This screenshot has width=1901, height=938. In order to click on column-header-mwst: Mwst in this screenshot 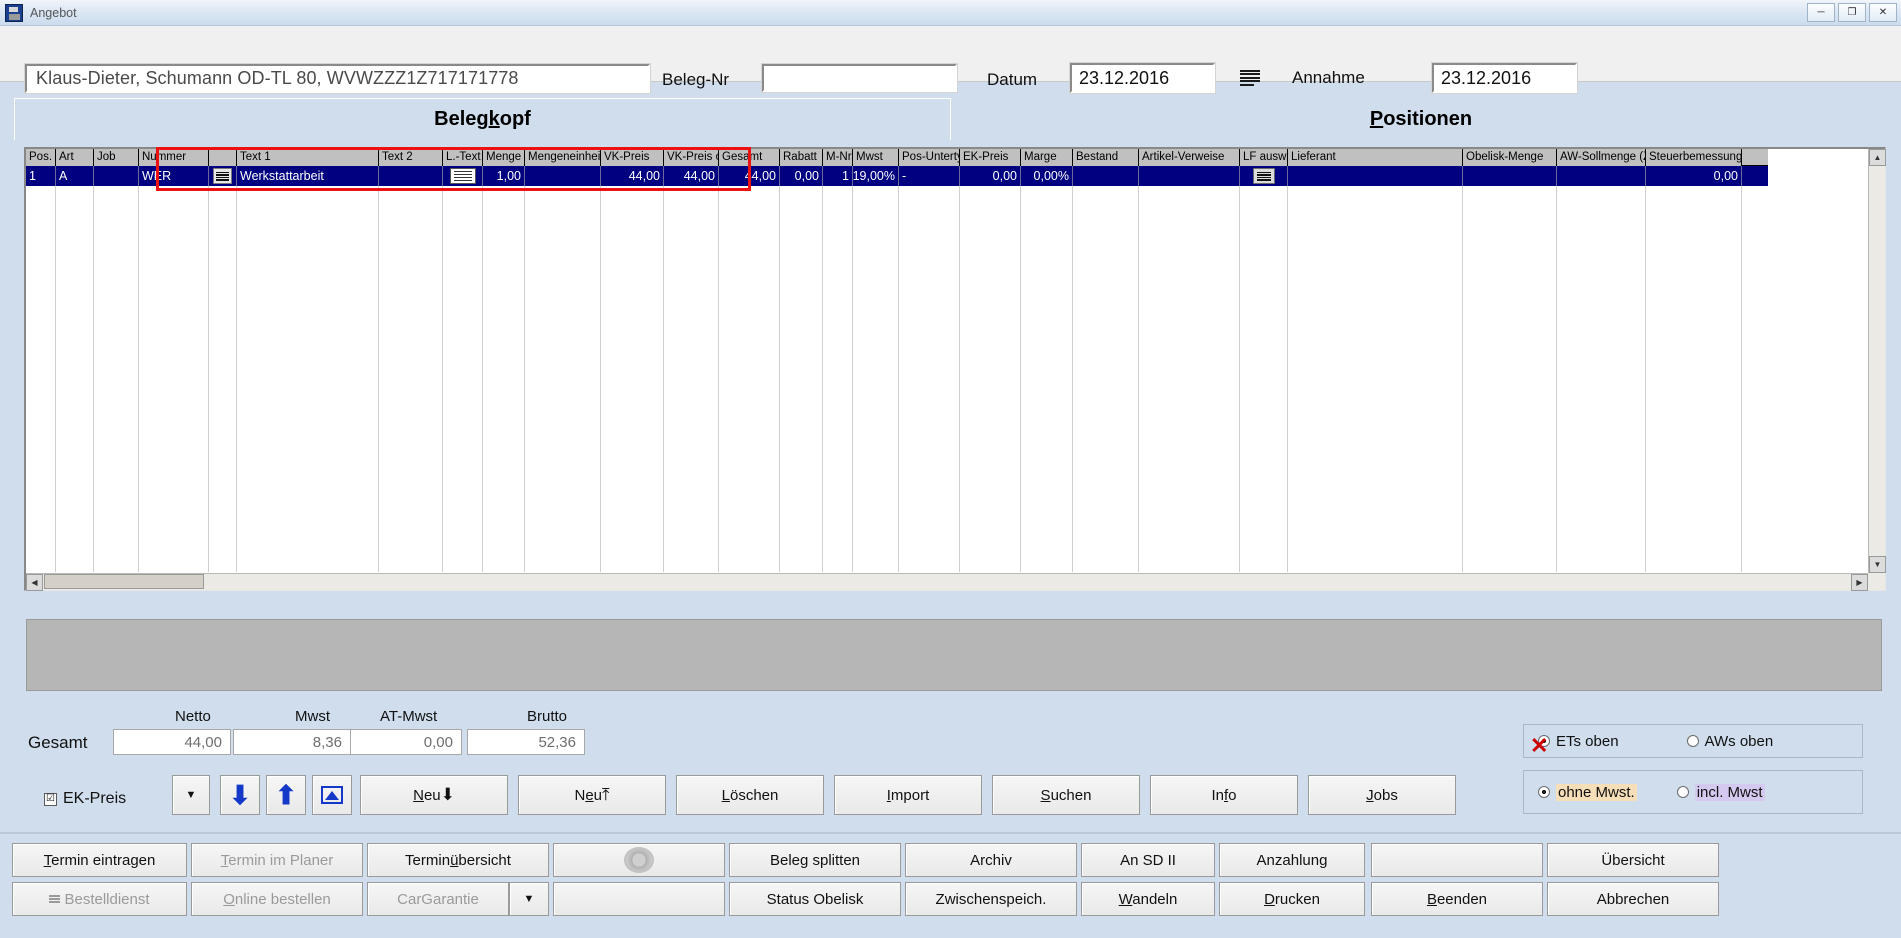, I will do `click(876, 157)`.